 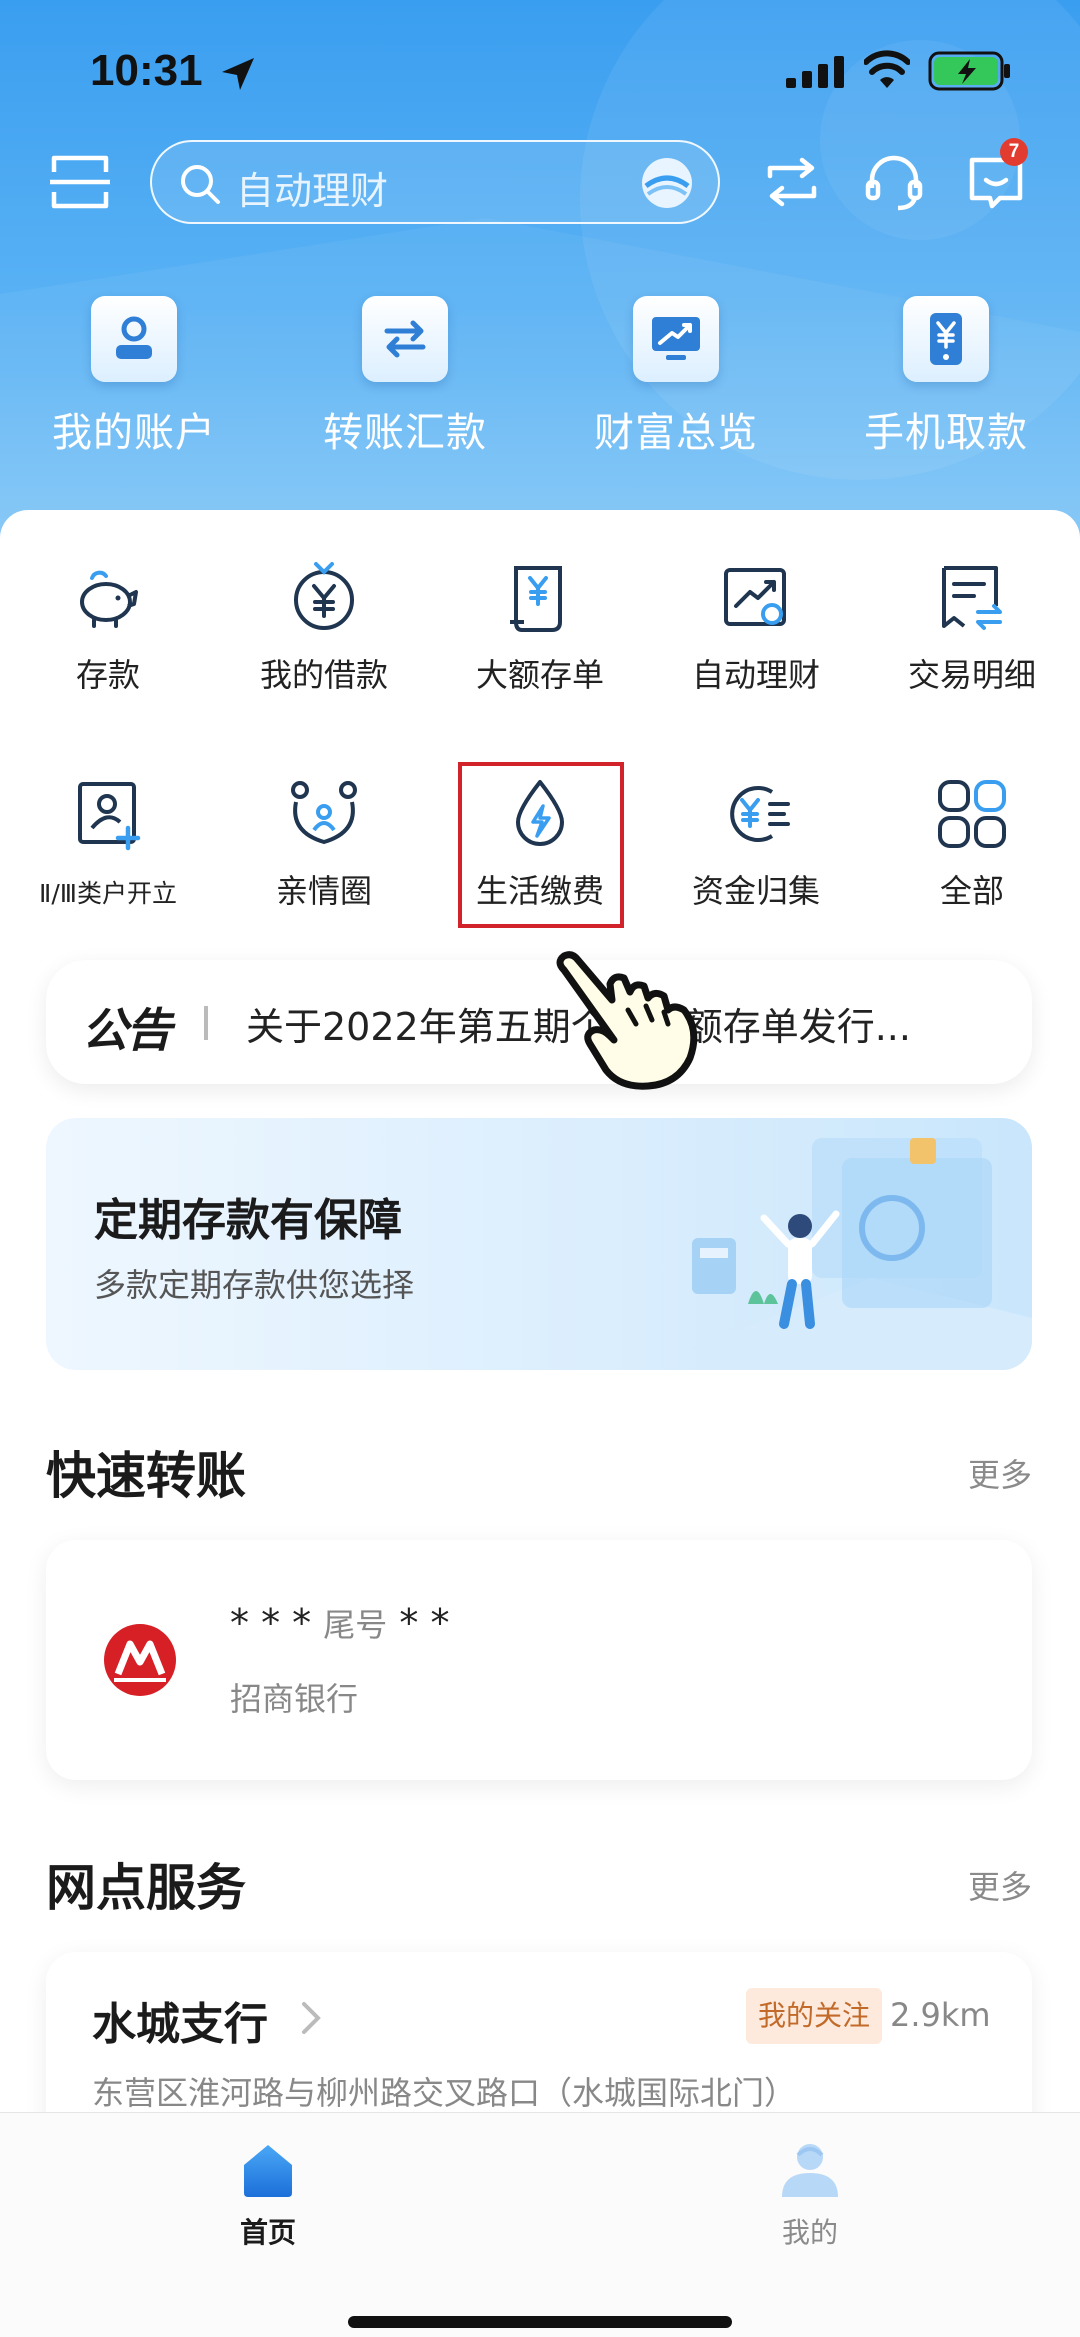 I want to click on home-icon, so click(x=268, y=2171).